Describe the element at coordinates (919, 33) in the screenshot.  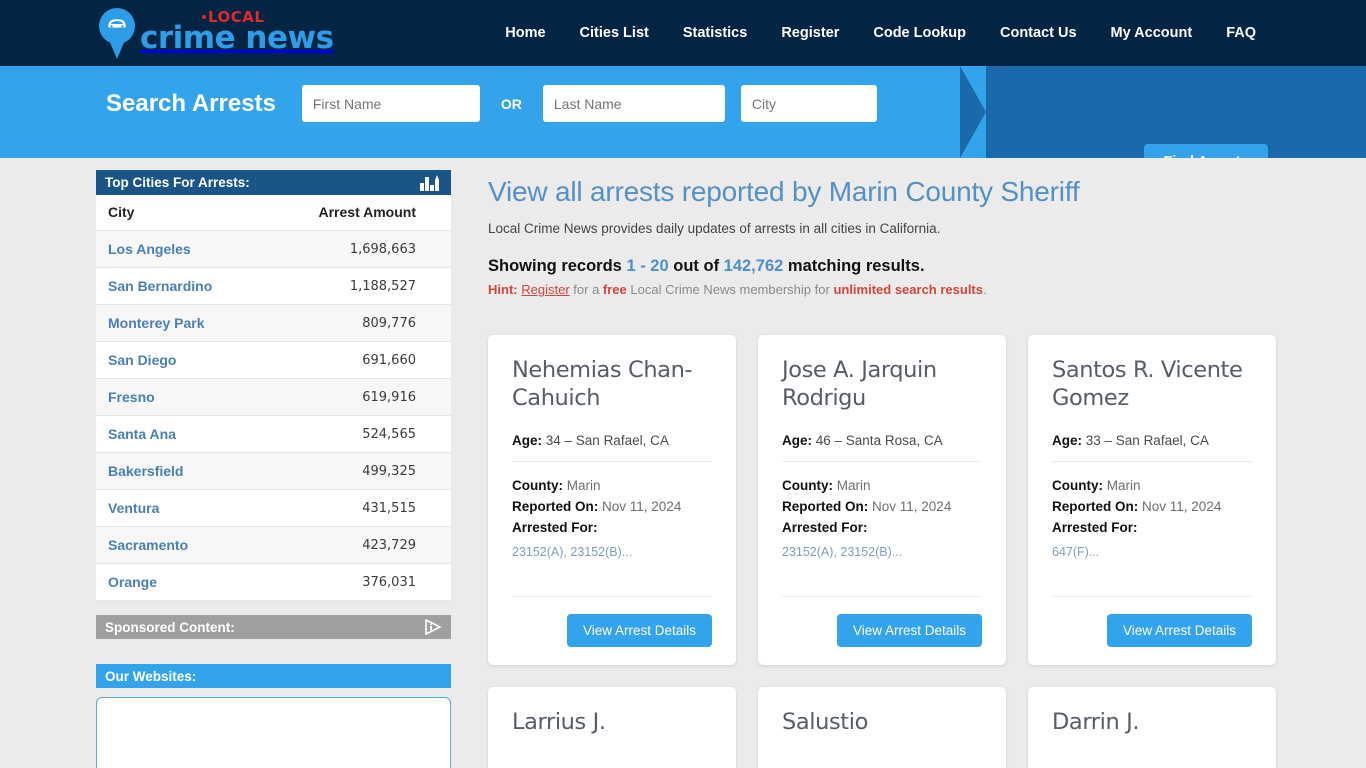
I see `nav-item-code-lookup: Code Lookup` at that location.